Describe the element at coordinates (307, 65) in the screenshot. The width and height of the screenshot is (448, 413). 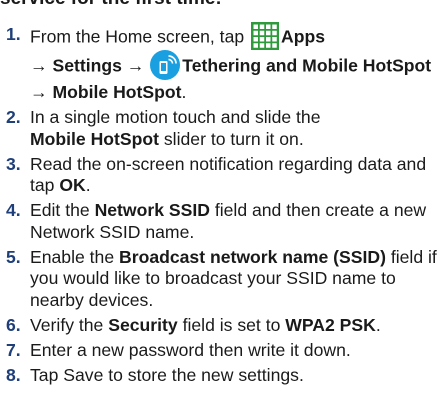
I see `tethering-label: Tethering and Mobile HotSpot` at that location.